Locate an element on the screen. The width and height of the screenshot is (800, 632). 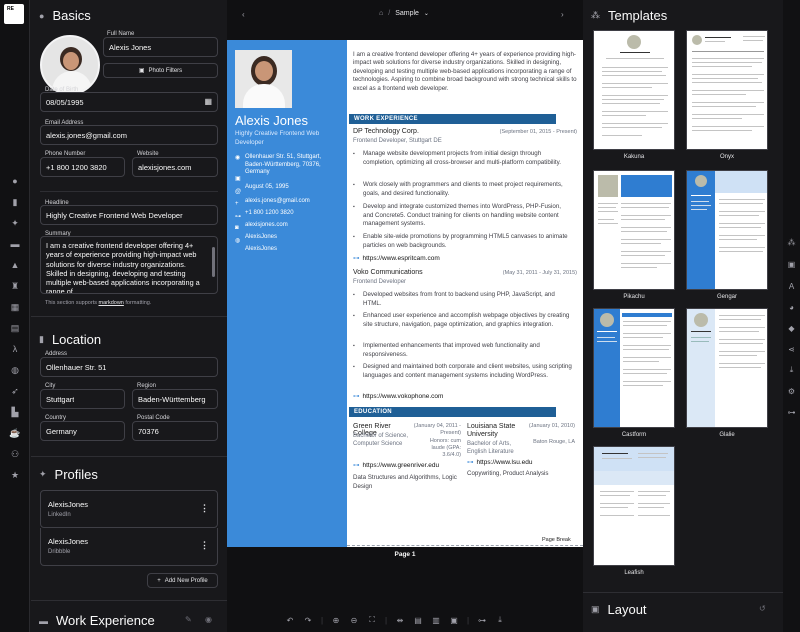
map-icon: ▮ is located at coordinates (15, 202).